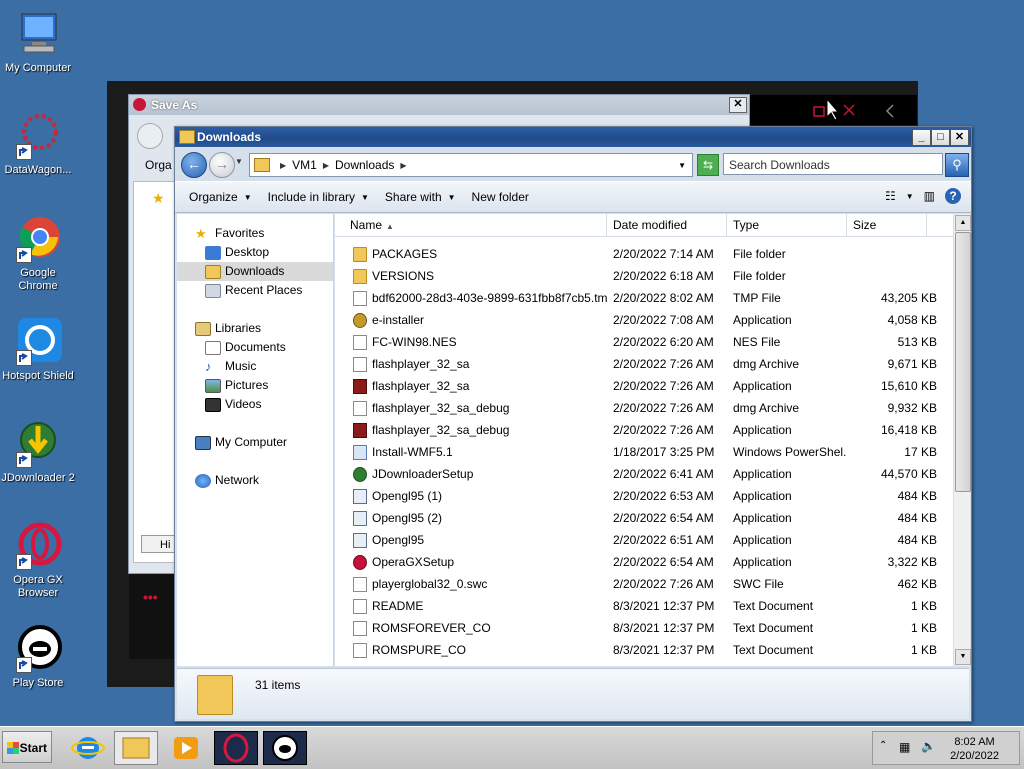 This screenshot has width=1024, height=769. Describe the element at coordinates (237, 252) in the screenshot. I see `nav-desktop: Desktop` at that location.